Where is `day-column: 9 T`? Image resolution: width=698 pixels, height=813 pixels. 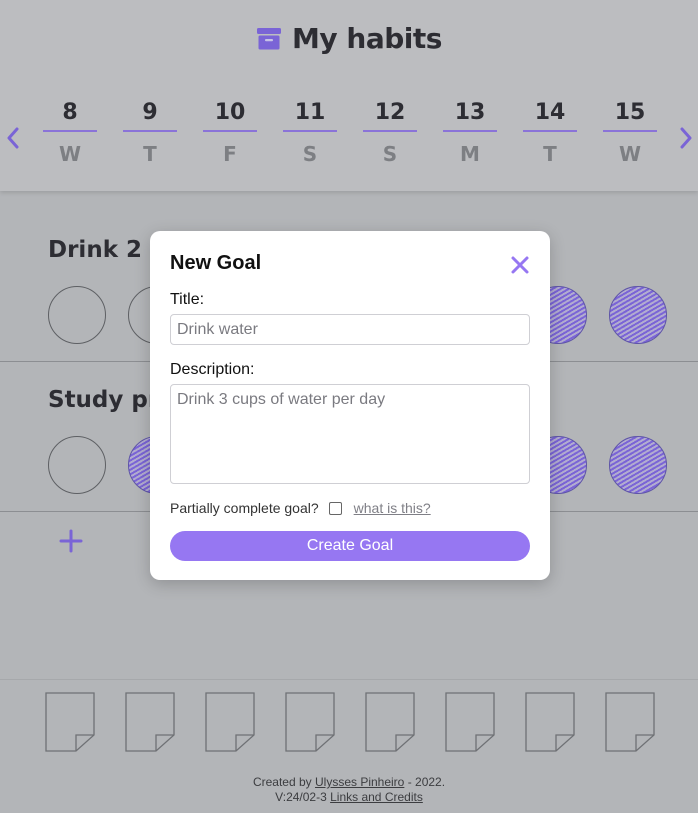
day-column: 9 T is located at coordinates (150, 132).